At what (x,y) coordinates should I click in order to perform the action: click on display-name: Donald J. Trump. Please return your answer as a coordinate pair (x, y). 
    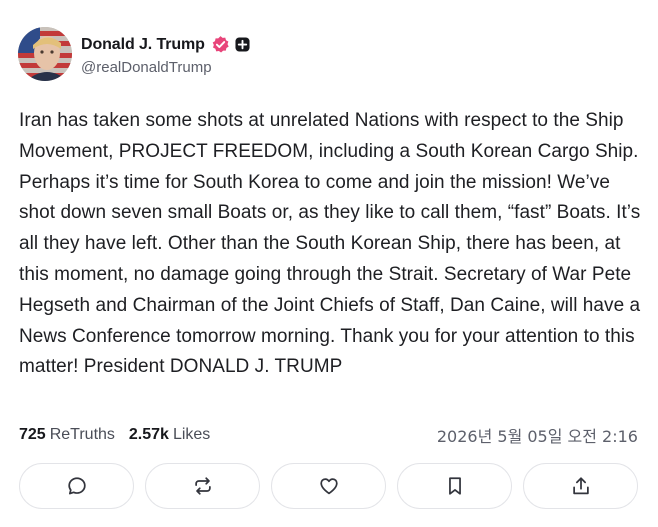
    Looking at the image, I should click on (143, 45).